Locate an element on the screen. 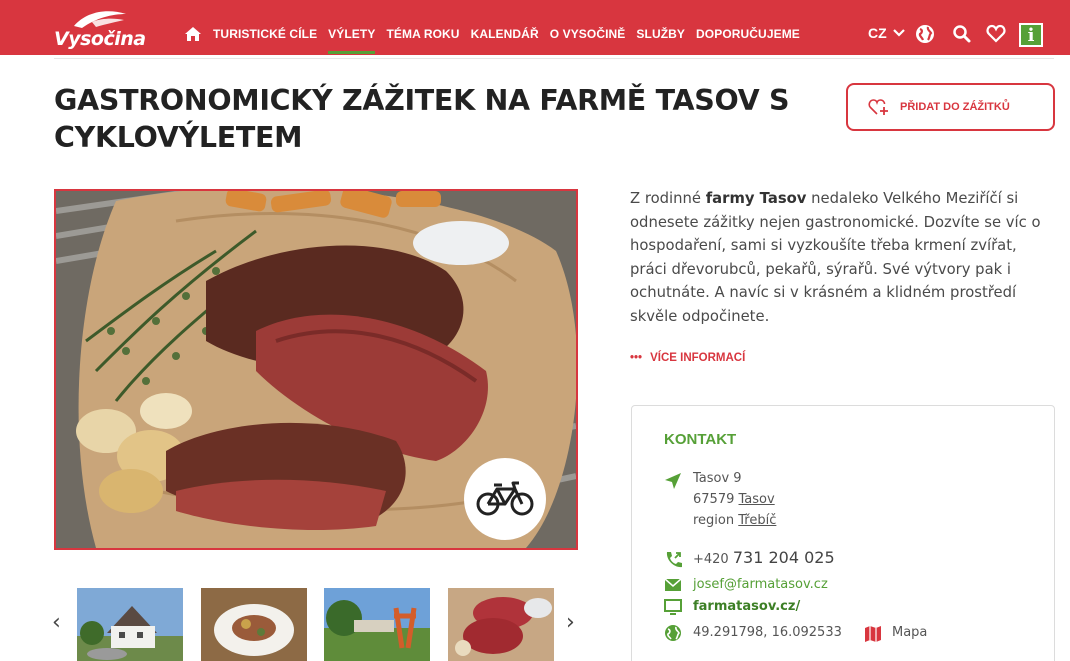 This screenshot has width=1070, height=661. info-icon: i is located at coordinates (1031, 35).